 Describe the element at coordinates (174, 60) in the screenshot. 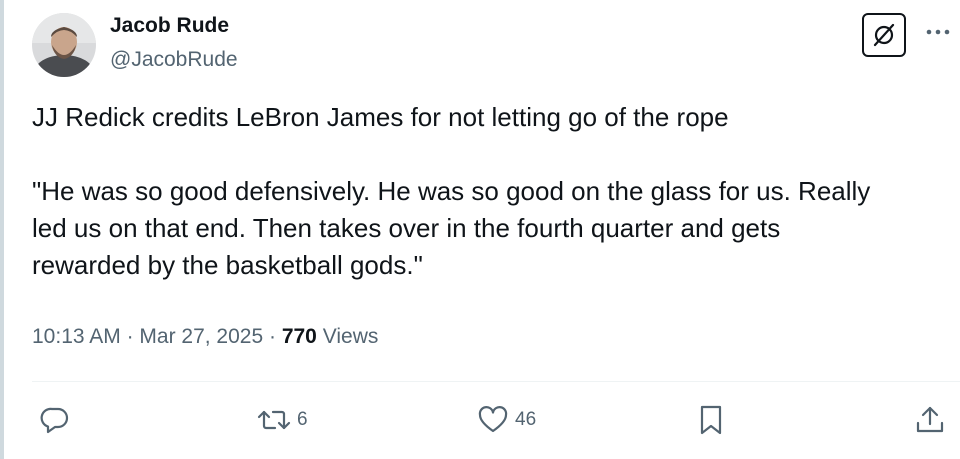

I see `author-handle: @JacobRude` at that location.